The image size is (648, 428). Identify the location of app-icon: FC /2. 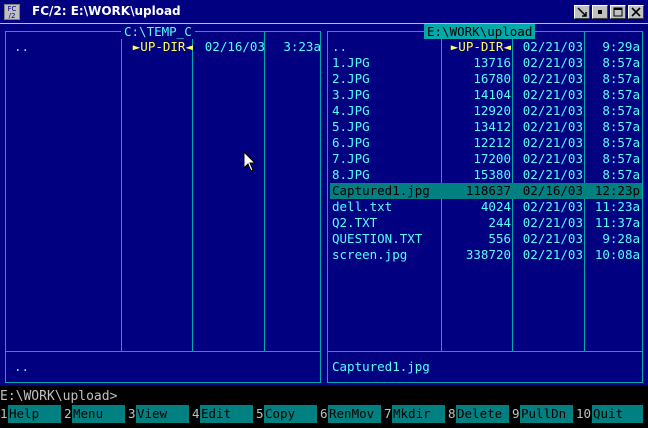
(12, 12).